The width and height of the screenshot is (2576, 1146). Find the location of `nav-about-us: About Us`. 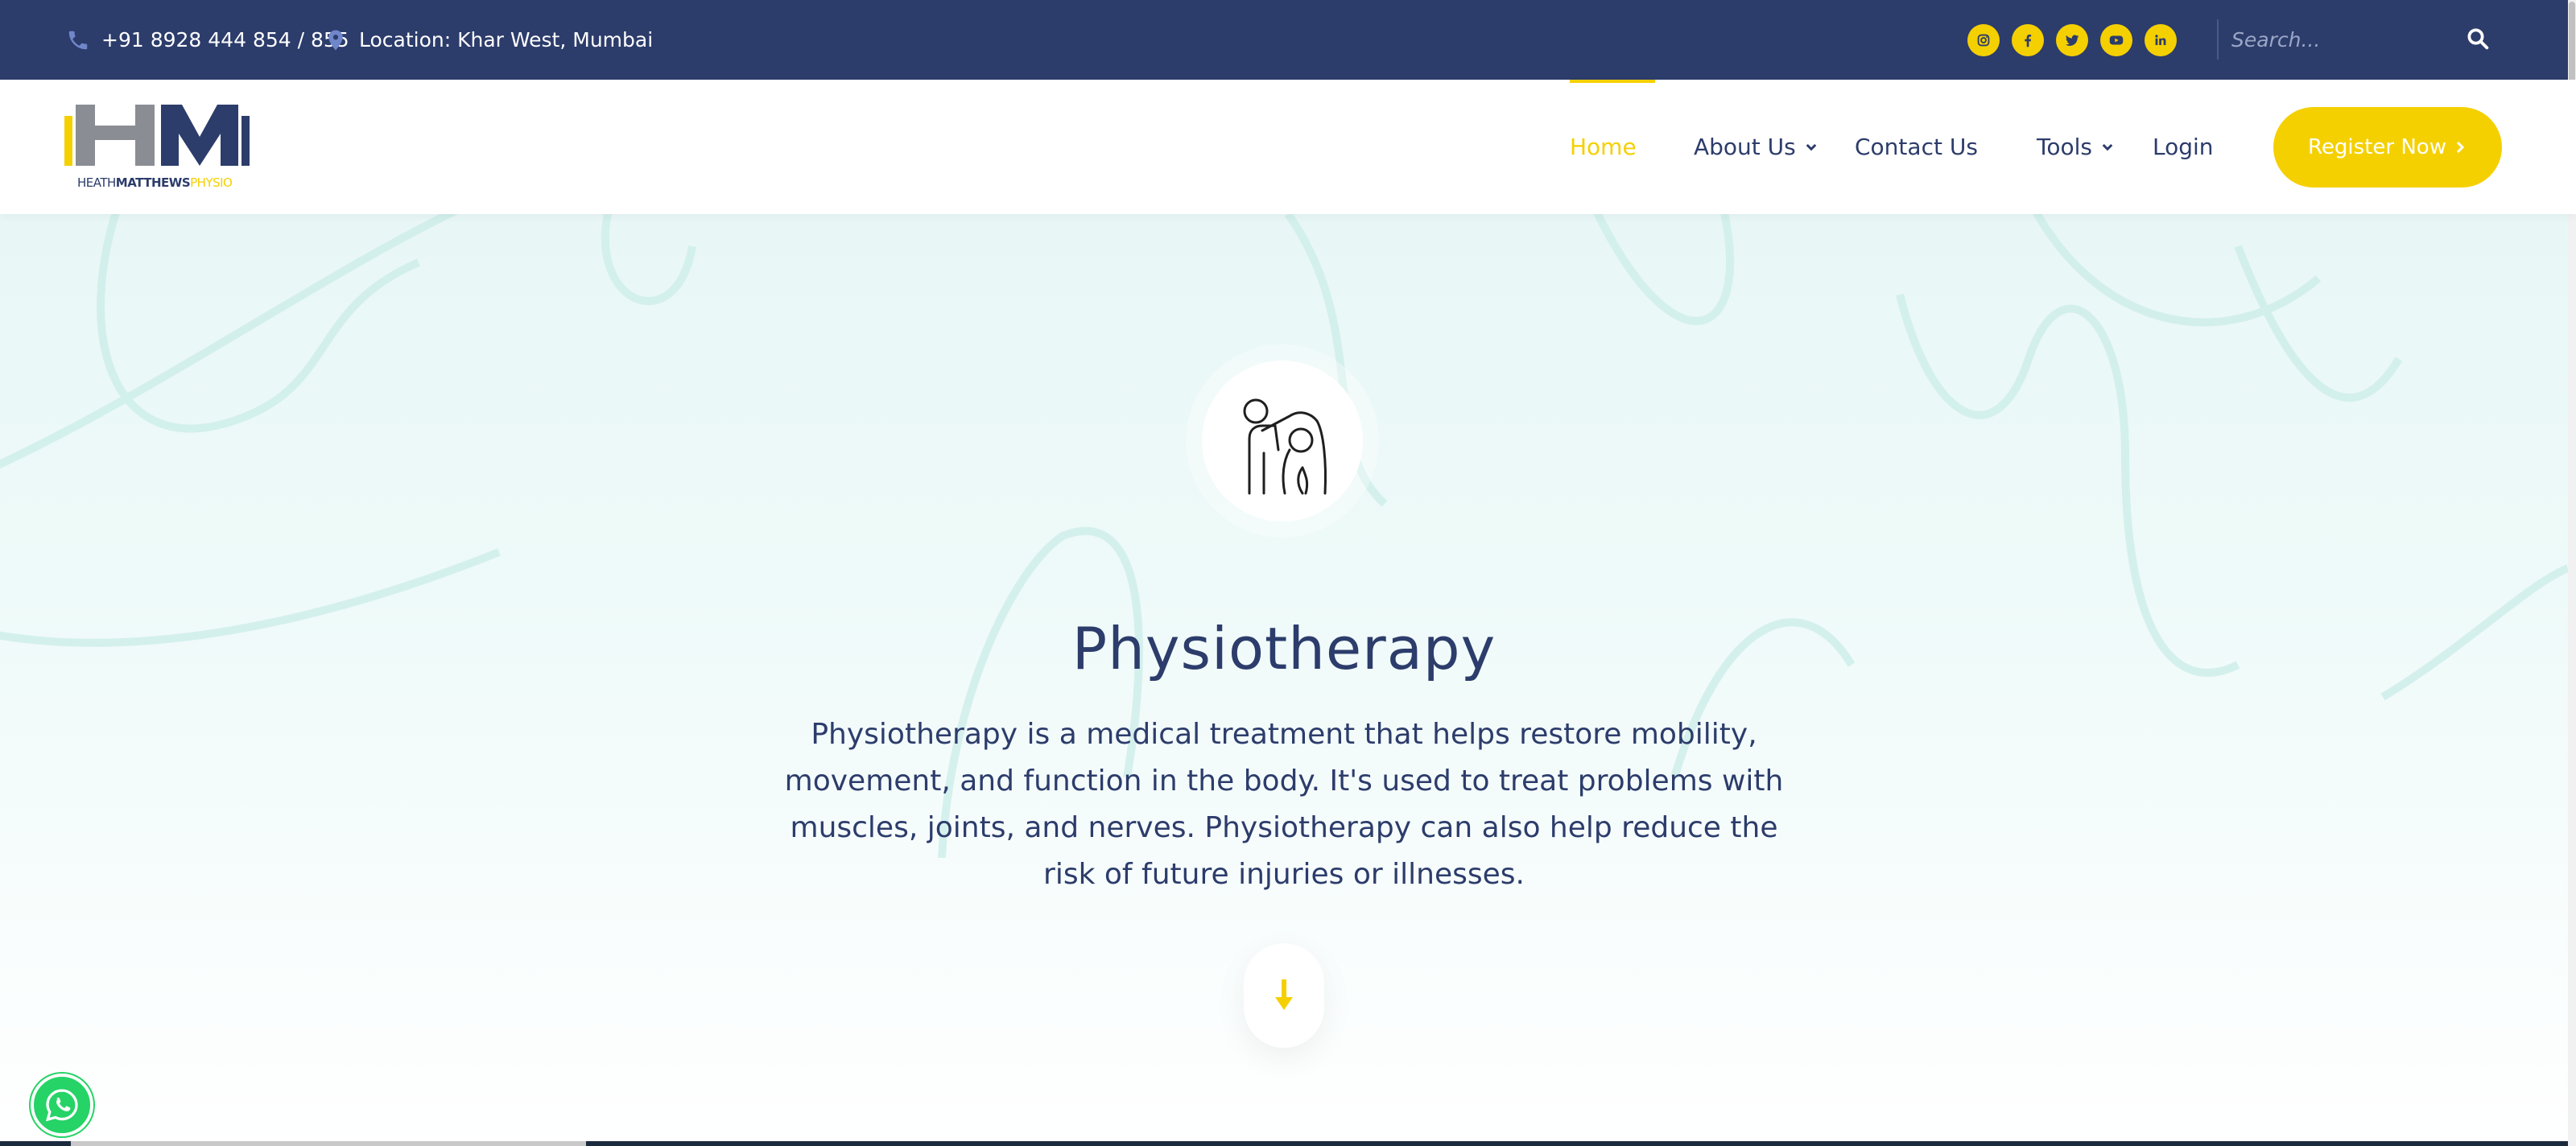

nav-about-us: About Us is located at coordinates (1756, 147).